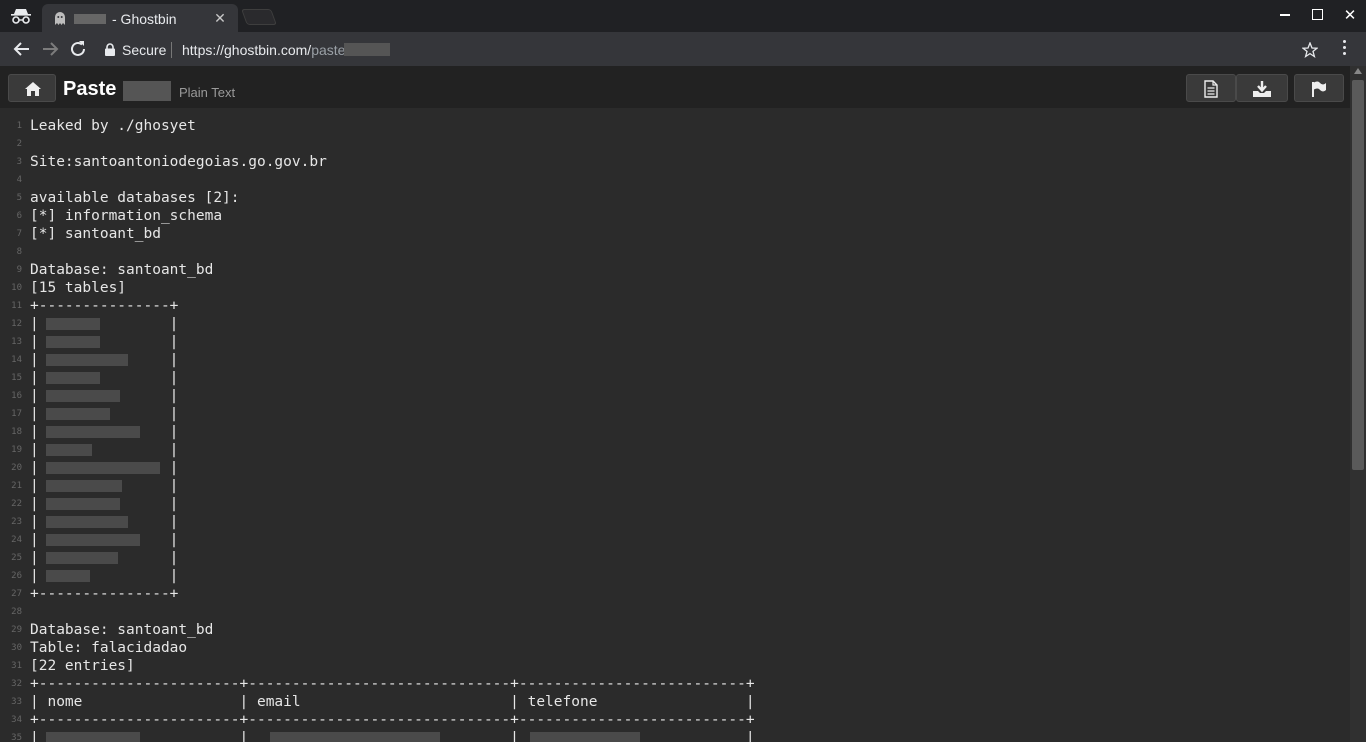  Describe the element at coordinates (16, 594) in the screenshot. I see `line-number: 27` at that location.